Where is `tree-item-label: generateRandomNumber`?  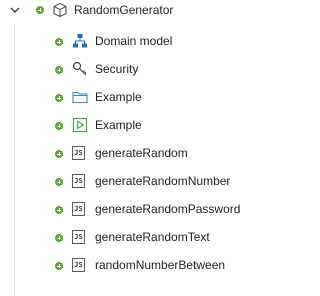
tree-item-label: generateRandomNumber is located at coordinates (163, 181).